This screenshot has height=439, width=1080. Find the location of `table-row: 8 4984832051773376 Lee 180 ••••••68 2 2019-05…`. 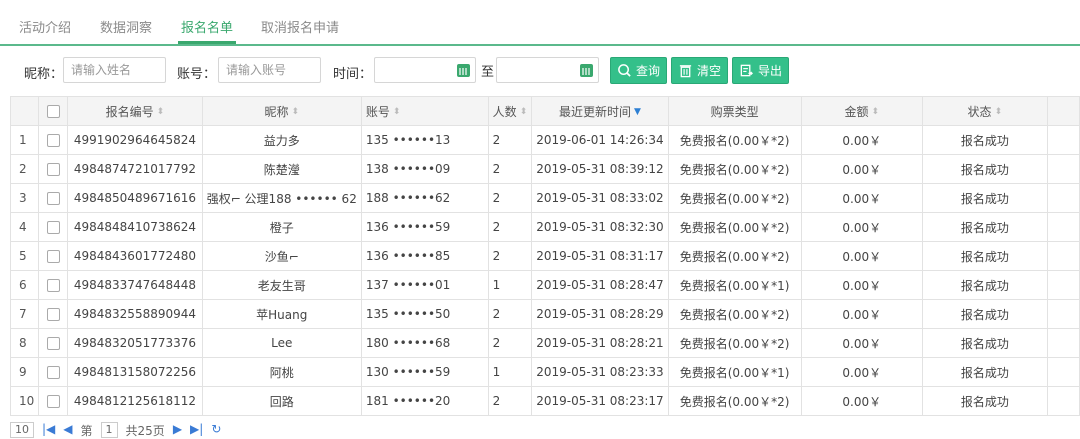

table-row: 8 4984832051773376 Lee 180 ••••••68 2 2019-05… is located at coordinates (544, 343).